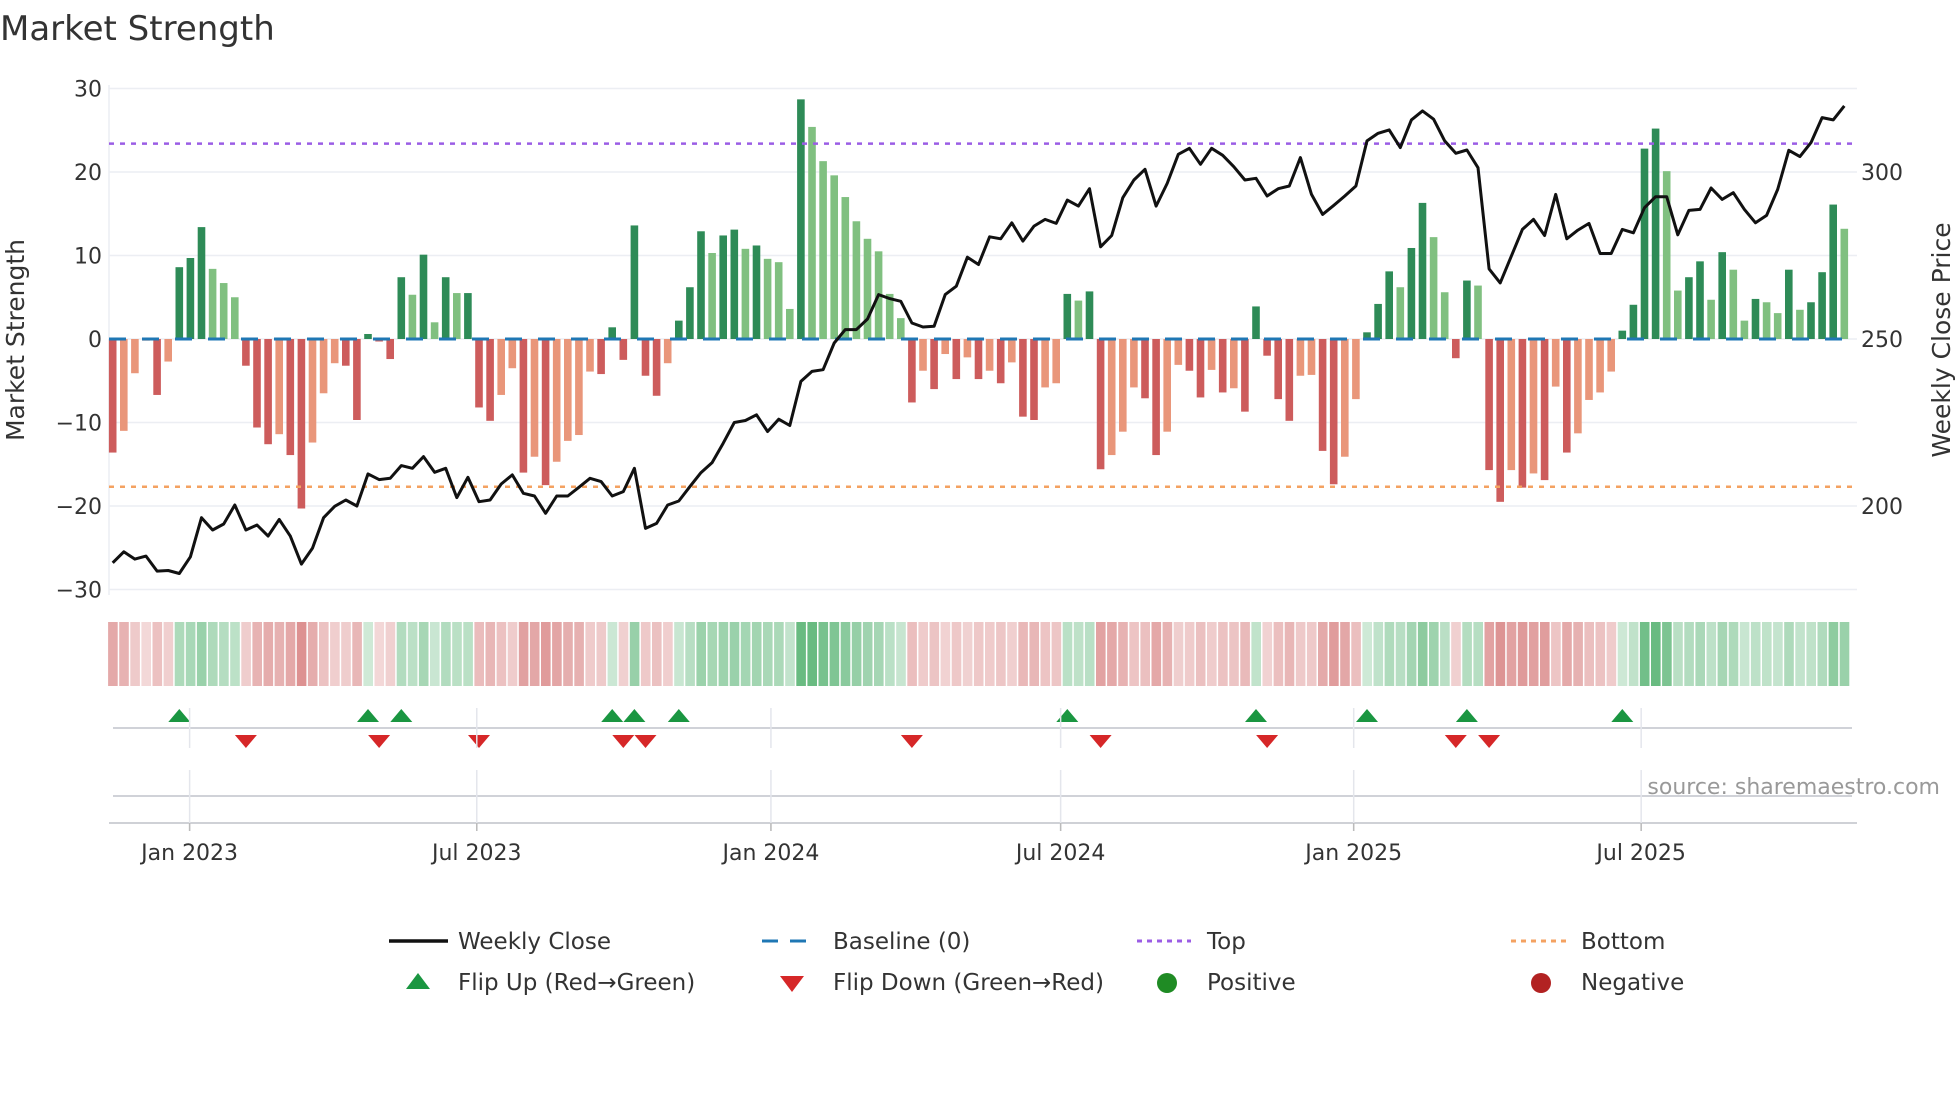 The image size is (1960, 1102). What do you see at coordinates (15, 340) in the screenshot?
I see `y-axis-label: Market Strength` at bounding box center [15, 340].